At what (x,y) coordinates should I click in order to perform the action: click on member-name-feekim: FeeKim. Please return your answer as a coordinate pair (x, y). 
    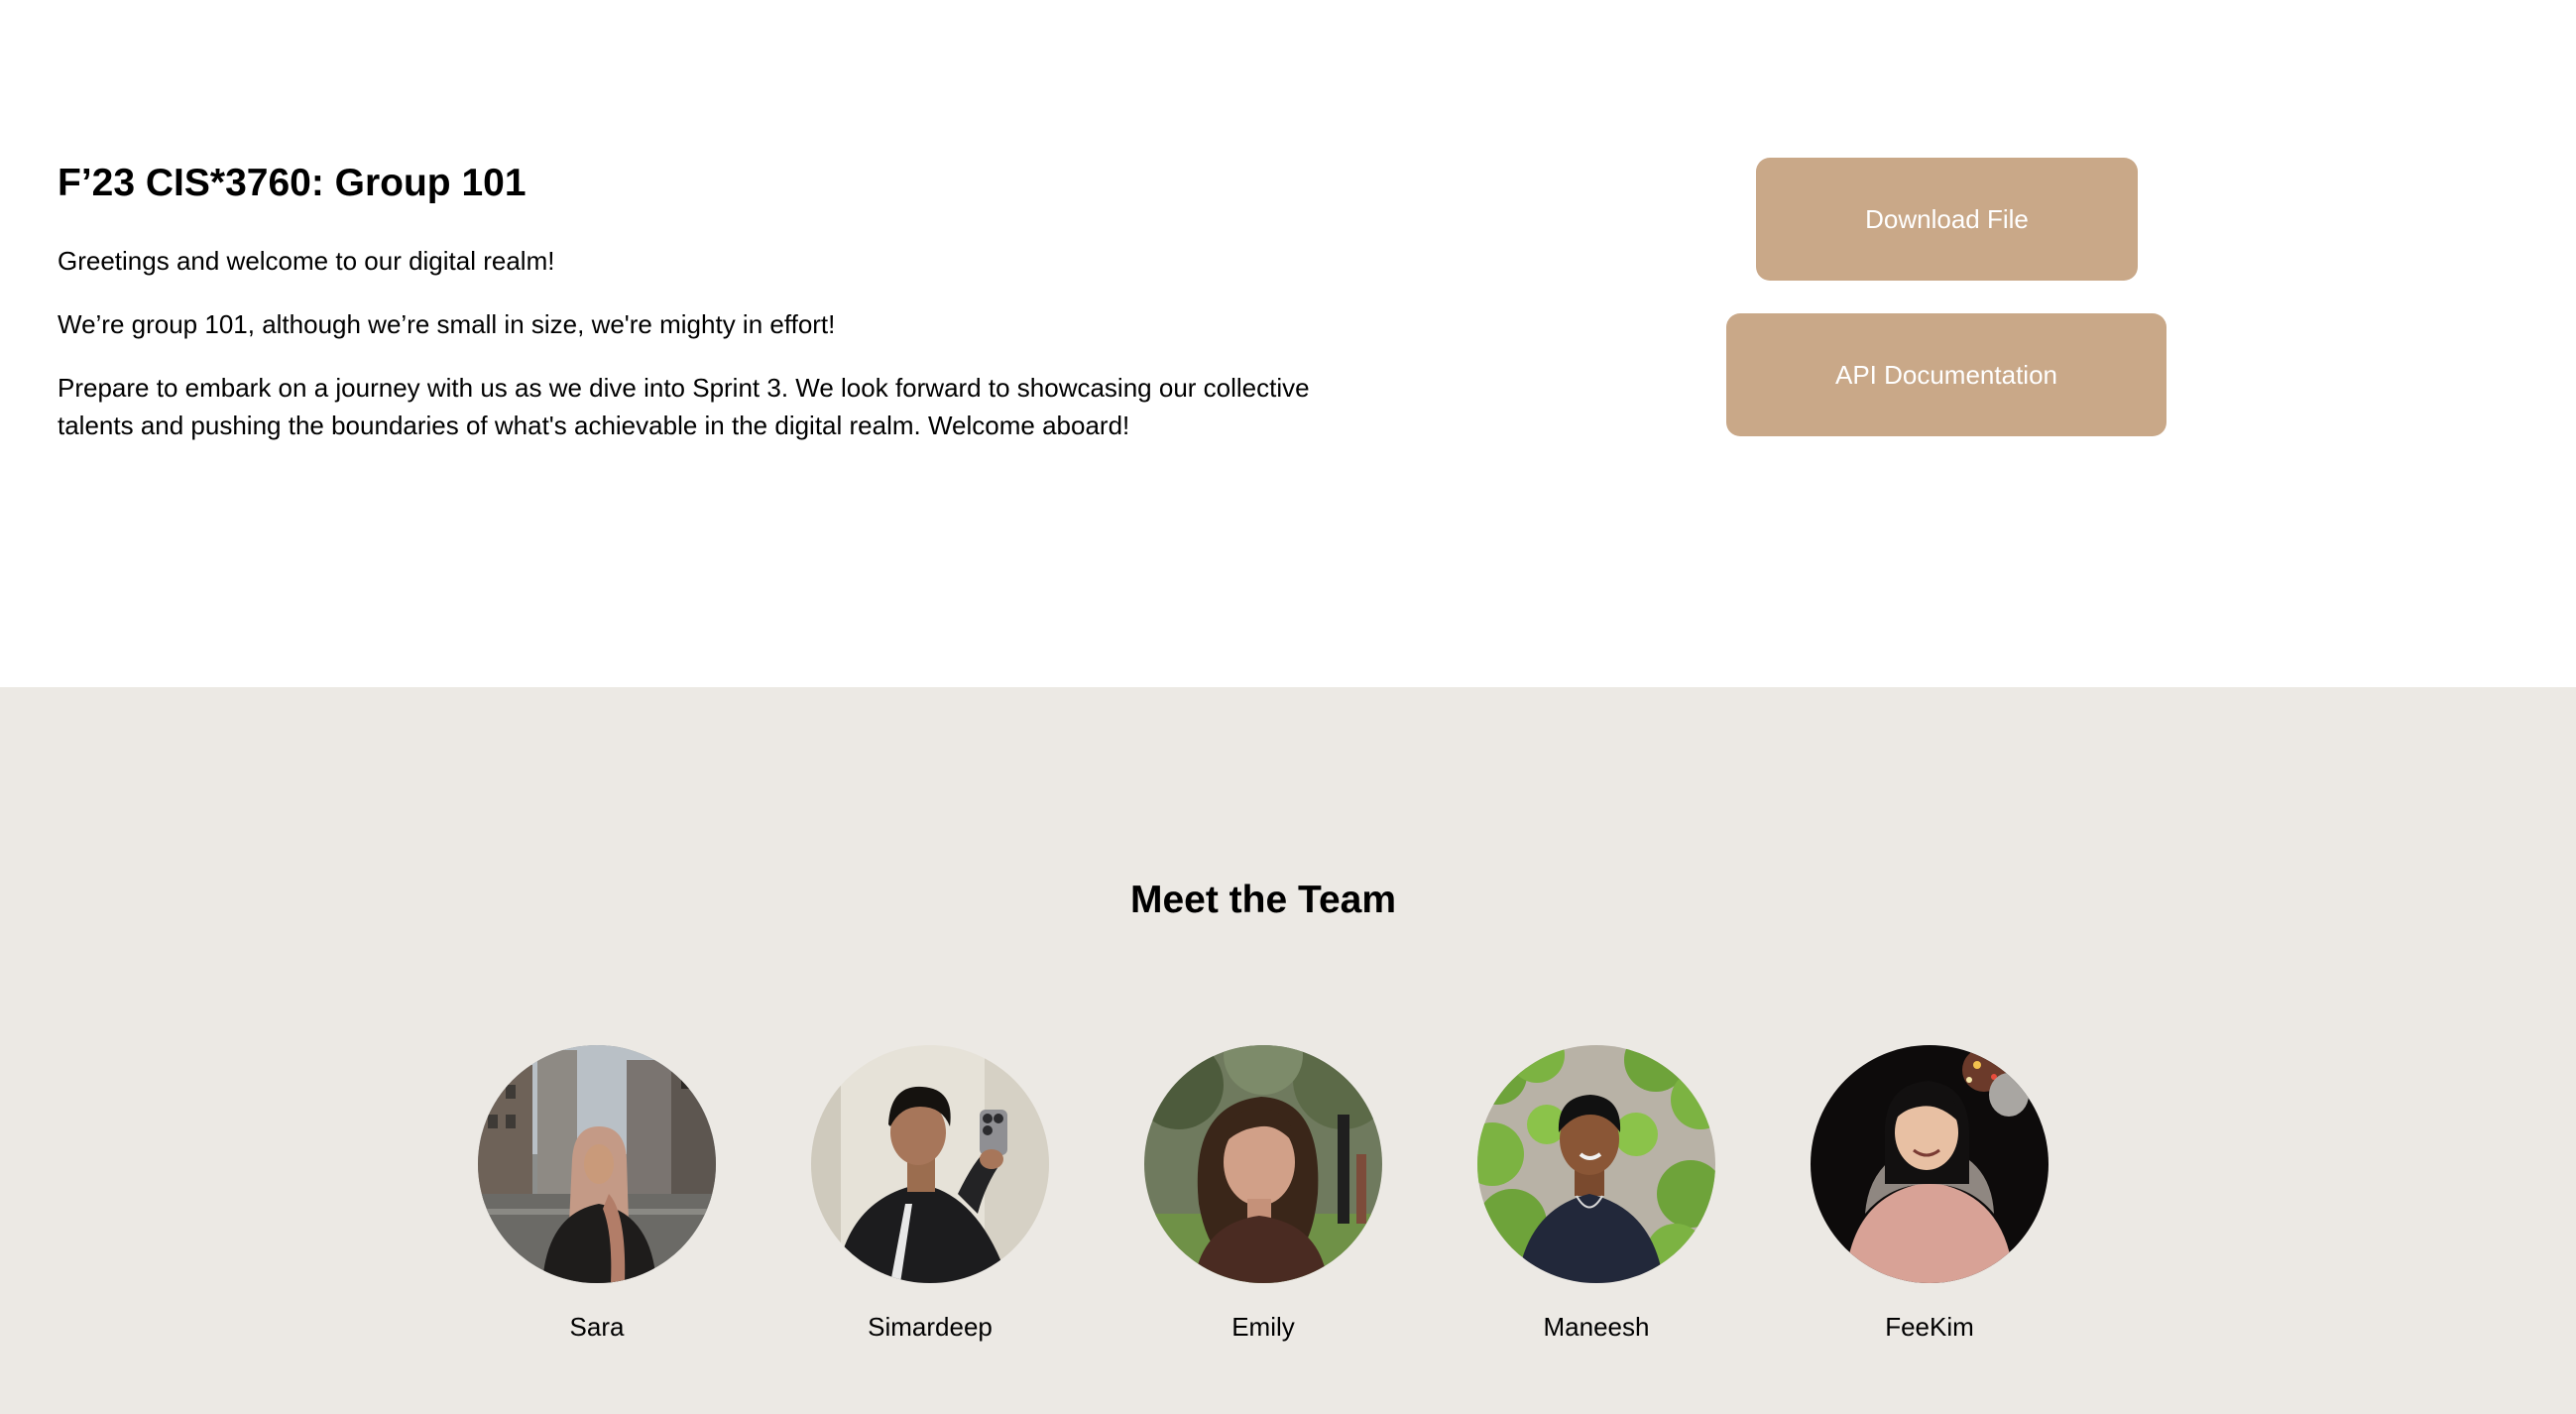
    Looking at the image, I should click on (1930, 1327).